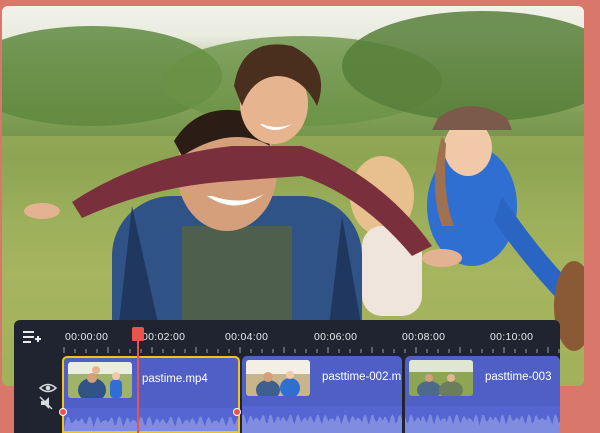 The image size is (600, 433). I want to click on add-track-icon, so click(32, 337).